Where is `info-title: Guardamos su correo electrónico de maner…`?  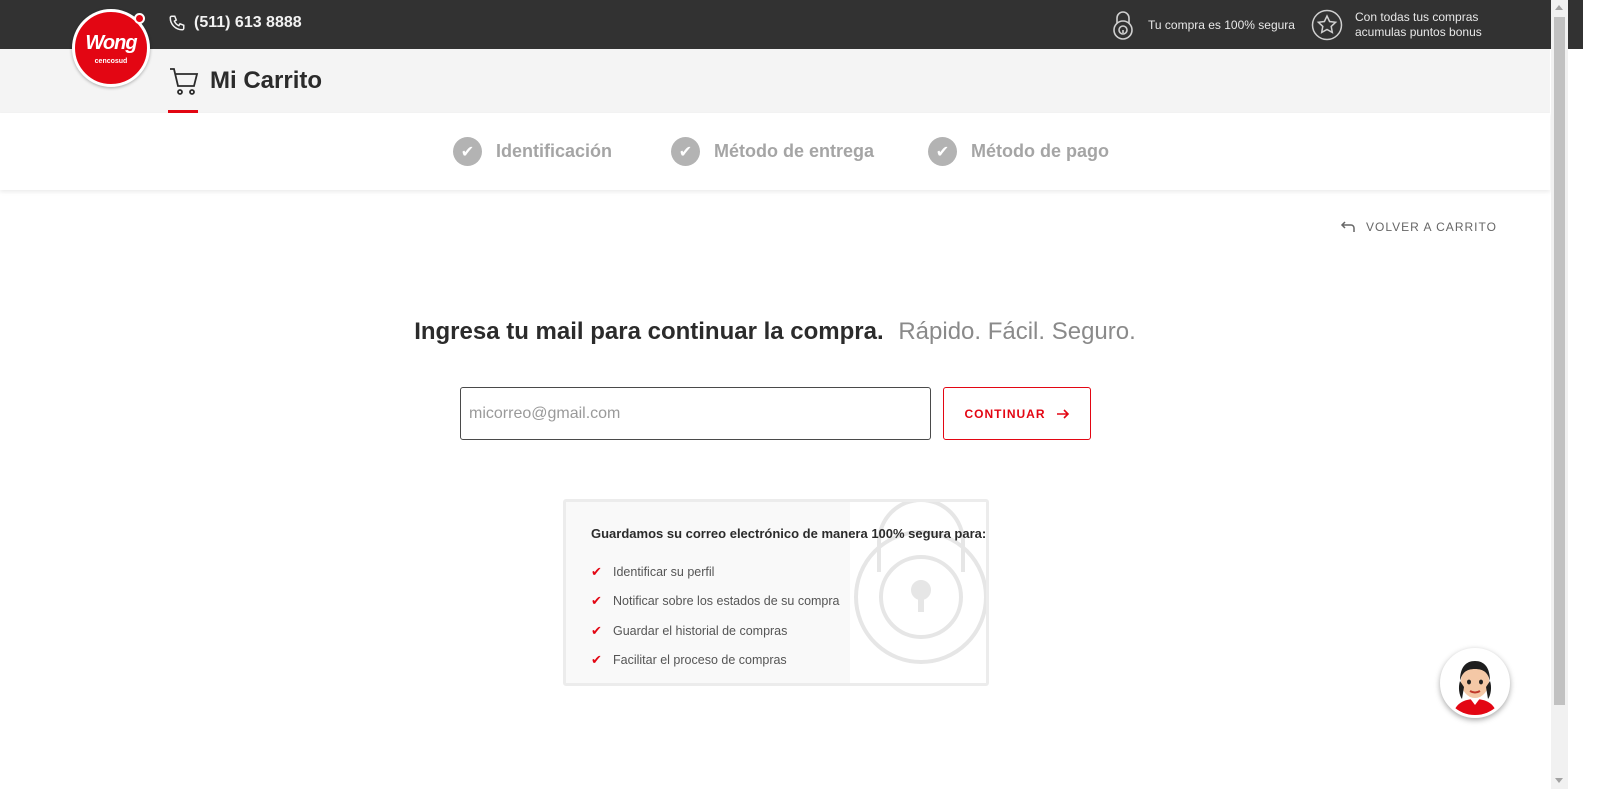
info-title: Guardamos su correo electrónico de maner… is located at coordinates (789, 533).